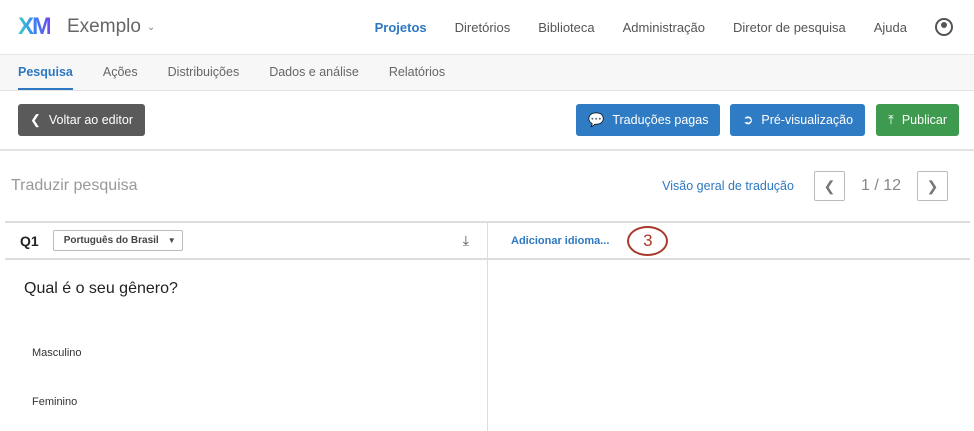 The image size is (974, 431). Describe the element at coordinates (891, 119) in the screenshot. I see `publish-icon: ⤒` at that location.